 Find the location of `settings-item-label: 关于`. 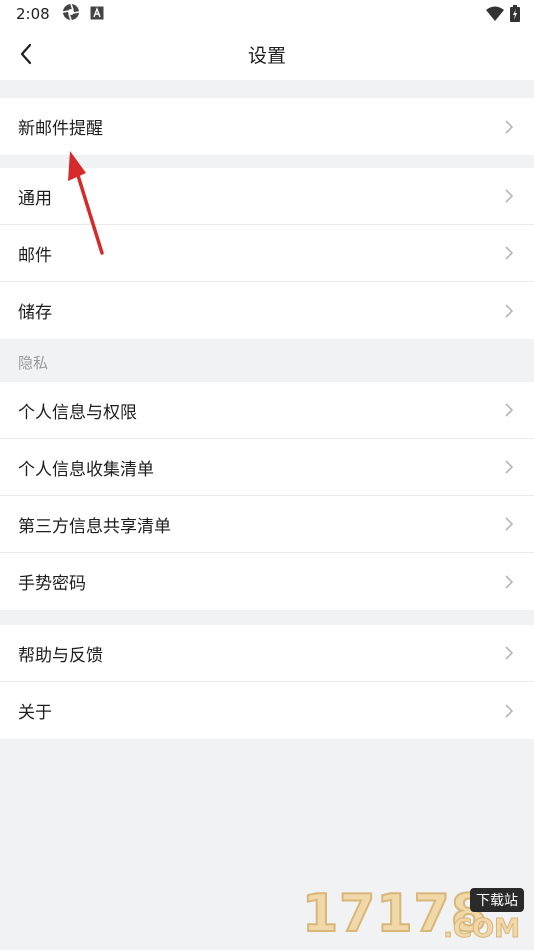

settings-item-label: 关于 is located at coordinates (35, 713).